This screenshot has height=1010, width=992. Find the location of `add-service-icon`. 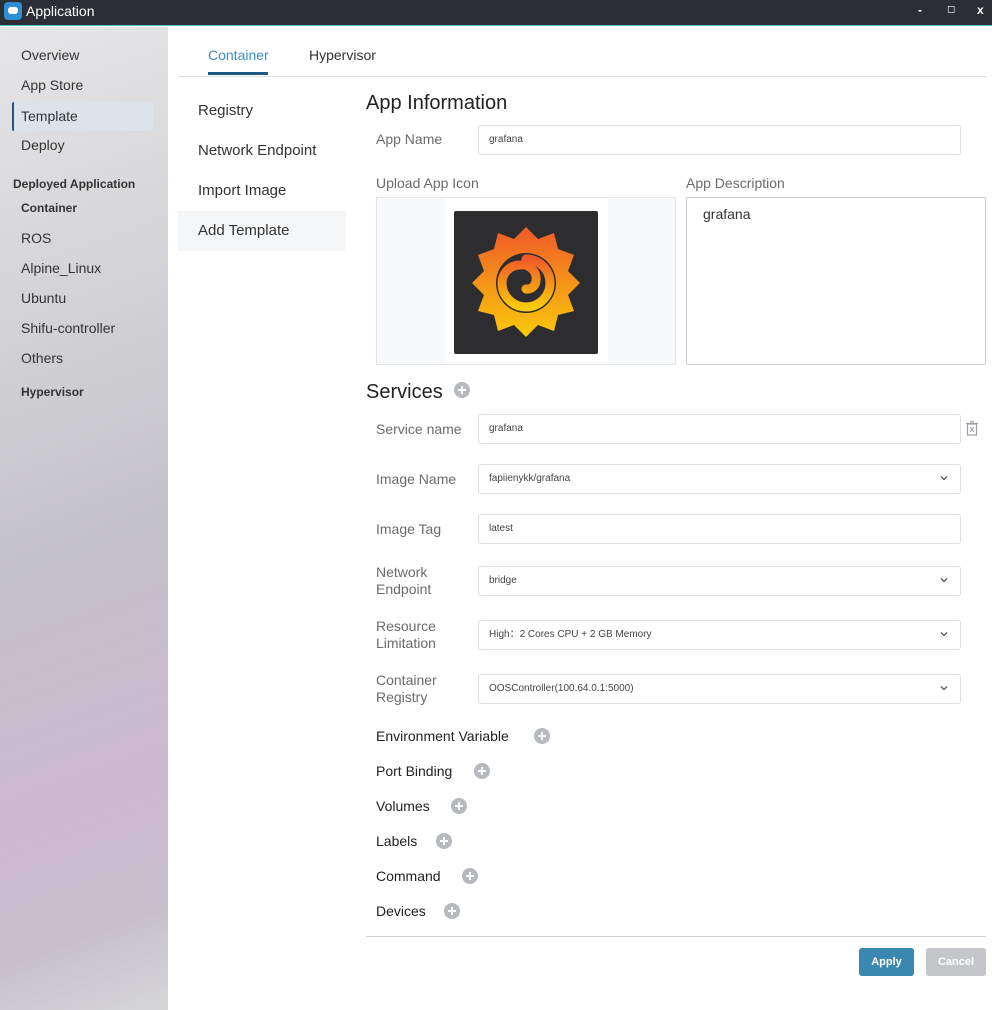

add-service-icon is located at coordinates (462, 390).